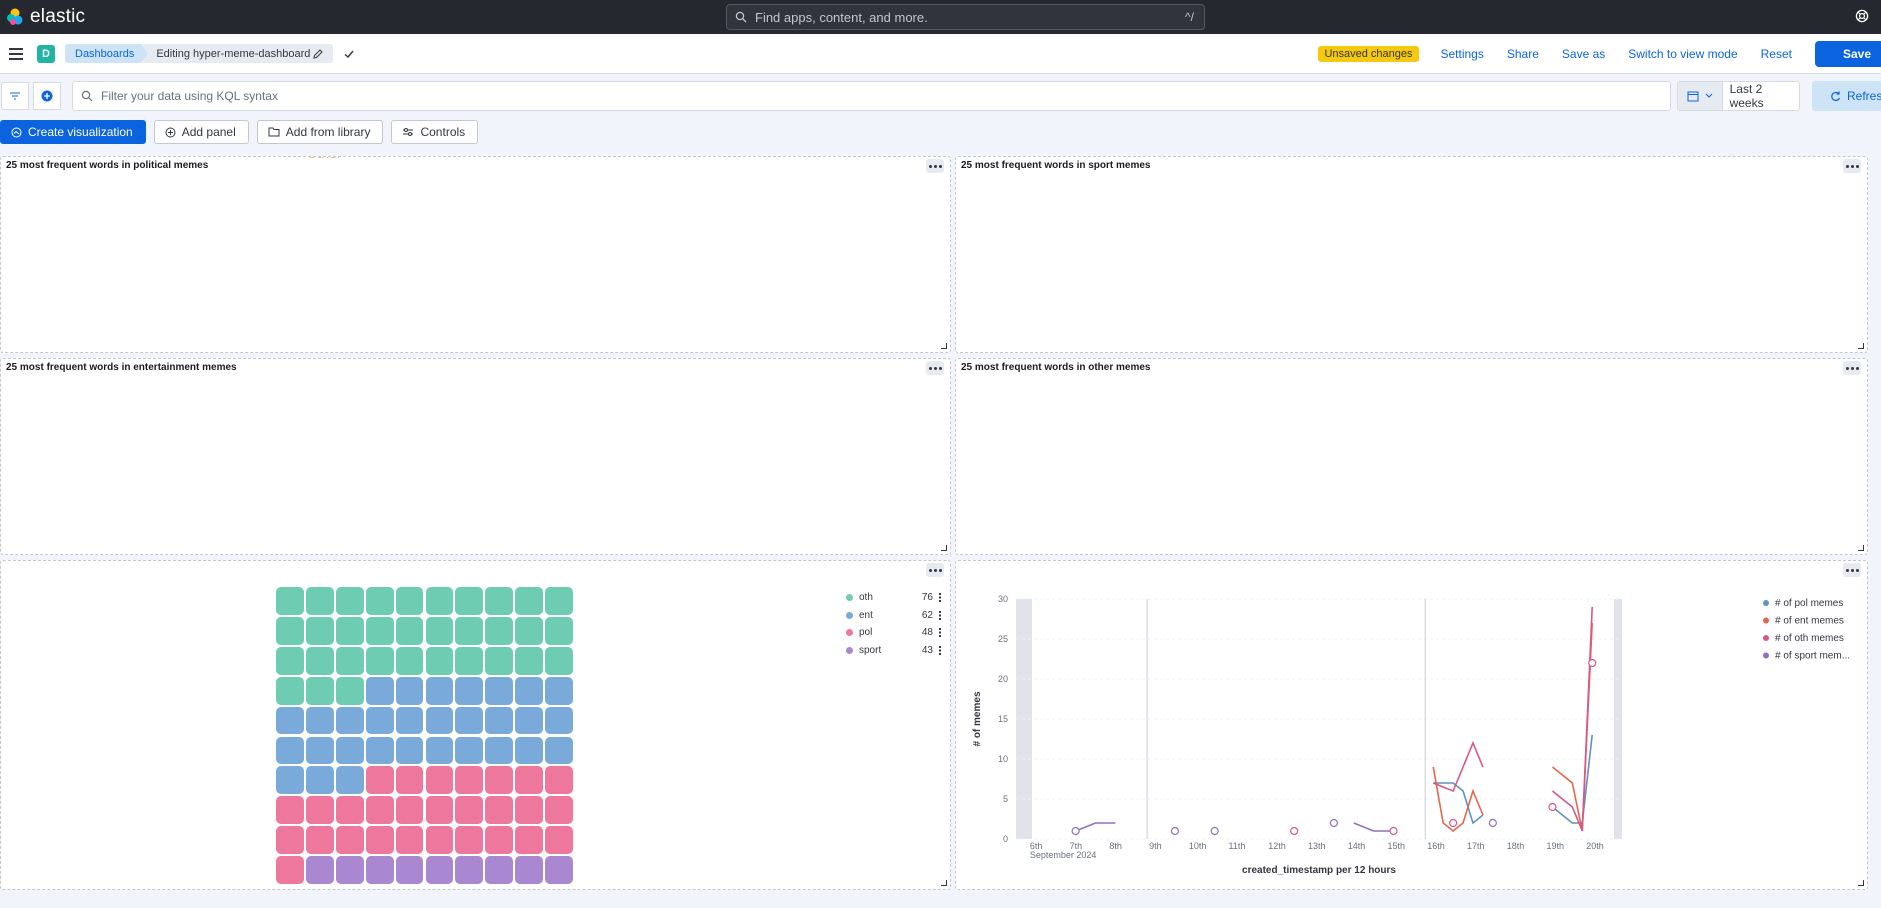  What do you see at coordinates (107, 53) in the screenshot?
I see `breadcrumb-dashboards: Dashboards` at bounding box center [107, 53].